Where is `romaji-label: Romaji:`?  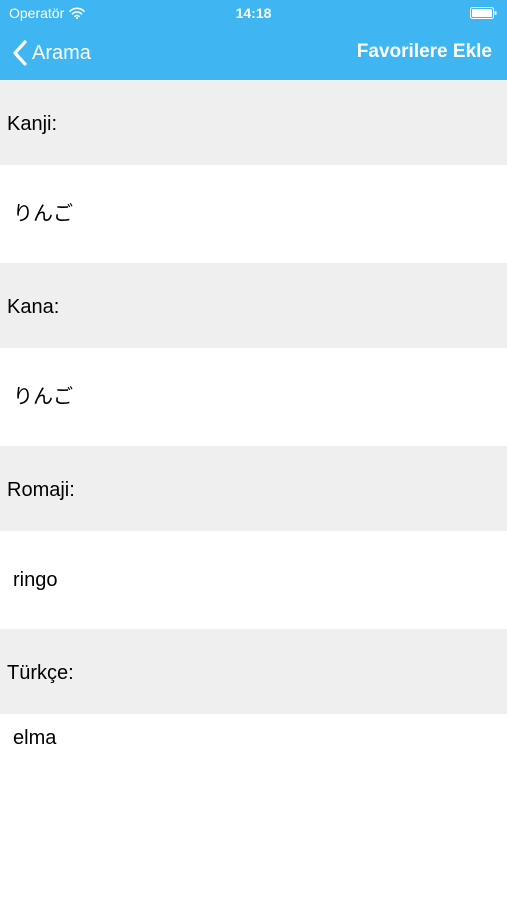 romaji-label: Romaji: is located at coordinates (41, 490).